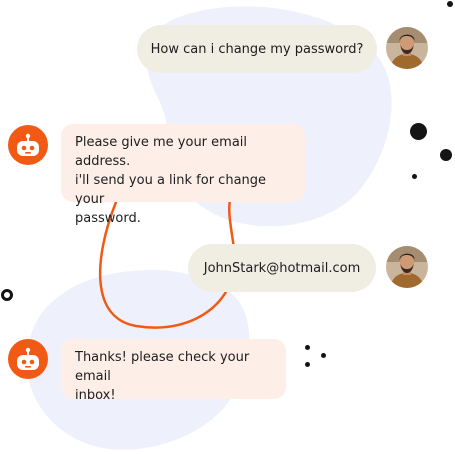 The width and height of the screenshot is (455, 454). I want to click on bot-message-bubble: Thanks! please check your email inbox!, so click(173, 371).